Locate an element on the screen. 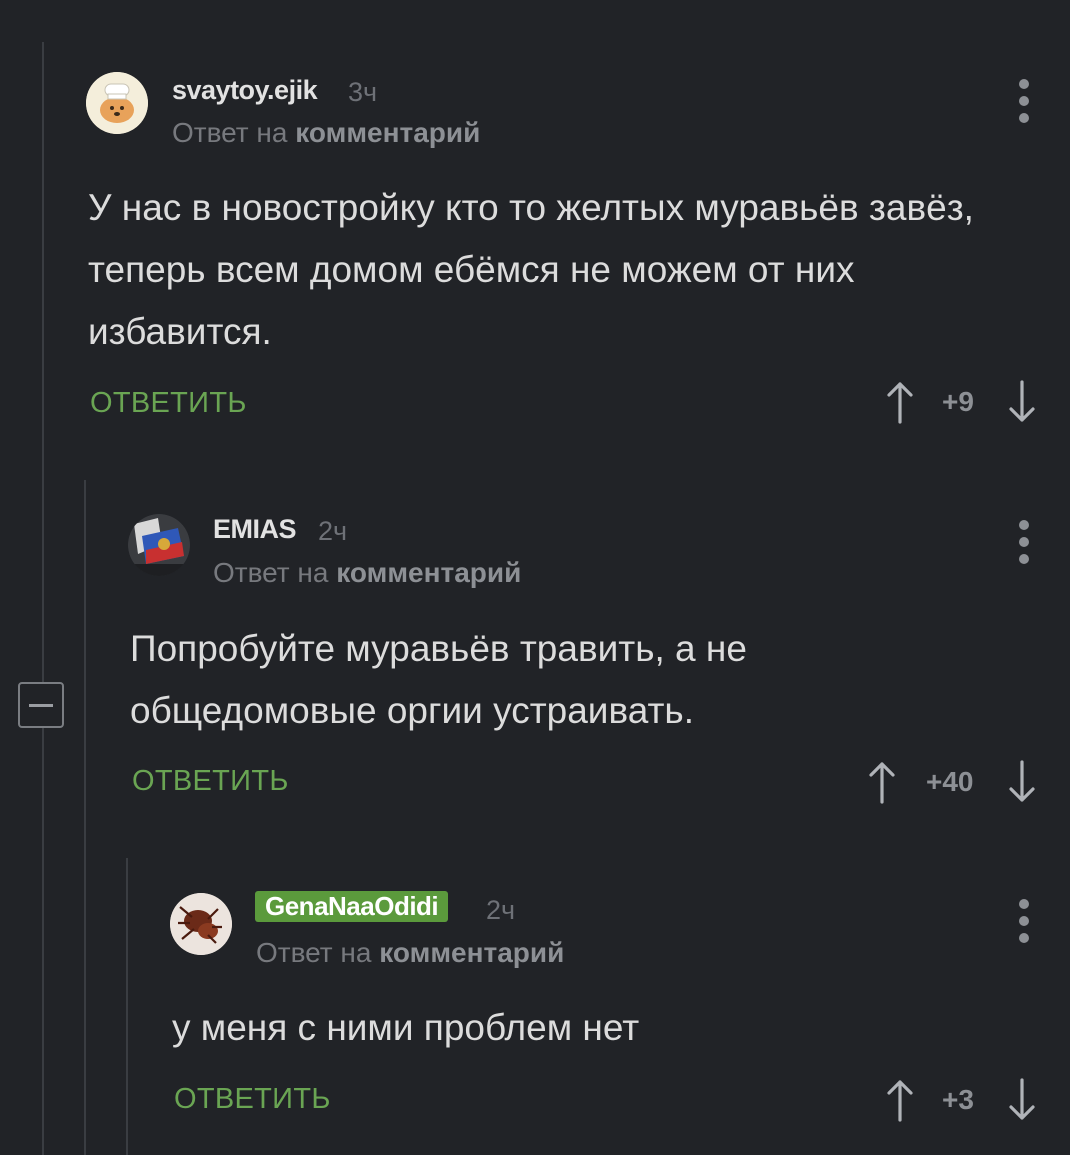 This screenshot has height=1155, width=1070. avatar is located at coordinates (201, 924).